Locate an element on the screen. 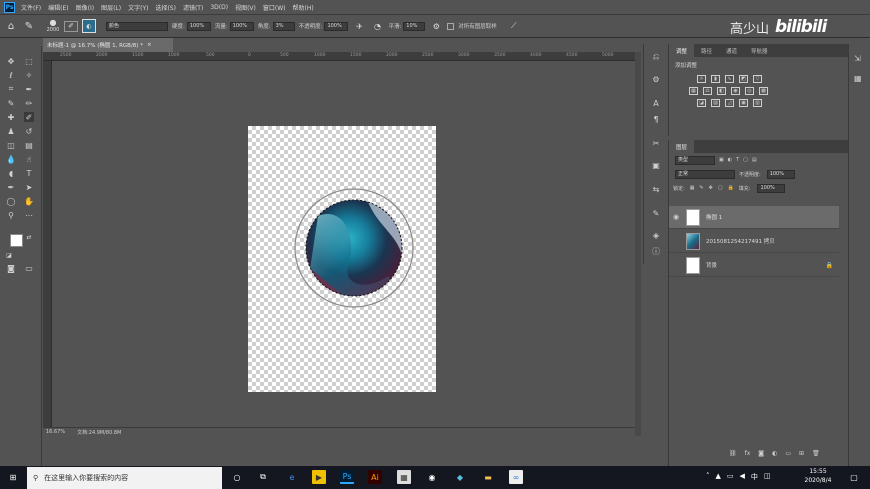 The width and height of the screenshot is (870, 489). pressure-icon: ◔ is located at coordinates (377, 26).